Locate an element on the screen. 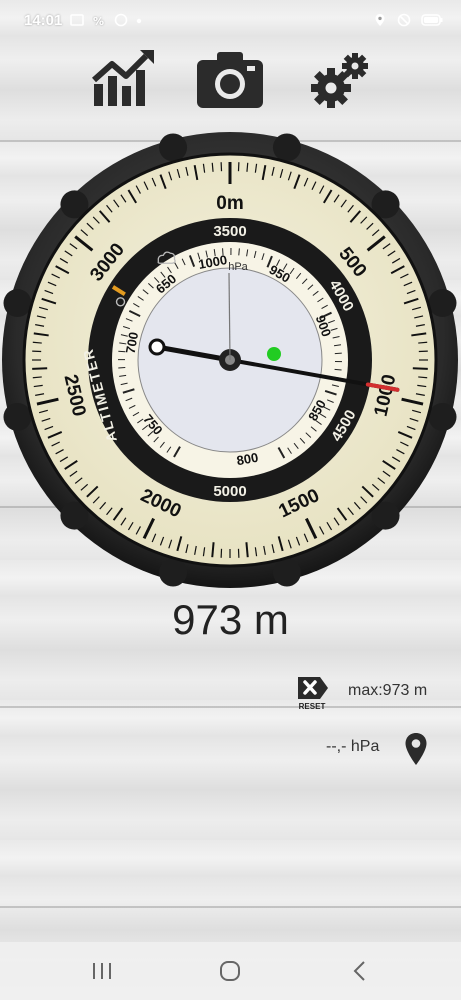 The height and width of the screenshot is (1000, 461). max-altitude-text: max:973 m is located at coordinates (388, 690).